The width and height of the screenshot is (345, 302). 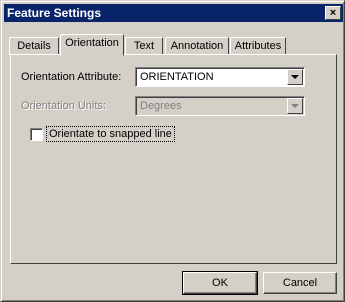 What do you see at coordinates (220, 77) in the screenshot?
I see `orientation-attribute-select: ORIENTATION` at bounding box center [220, 77].